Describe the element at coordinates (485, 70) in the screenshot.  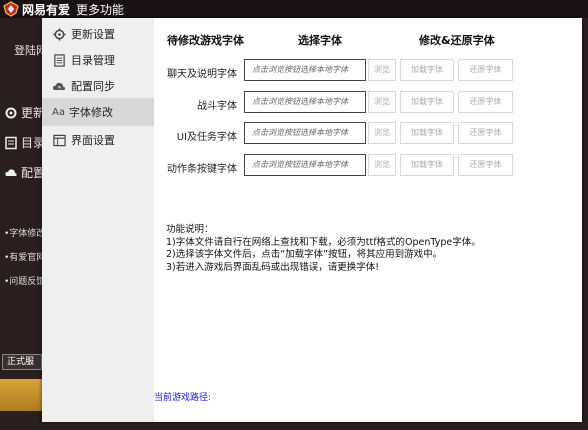
I see `restore-font-button-chat: 还原字体` at that location.